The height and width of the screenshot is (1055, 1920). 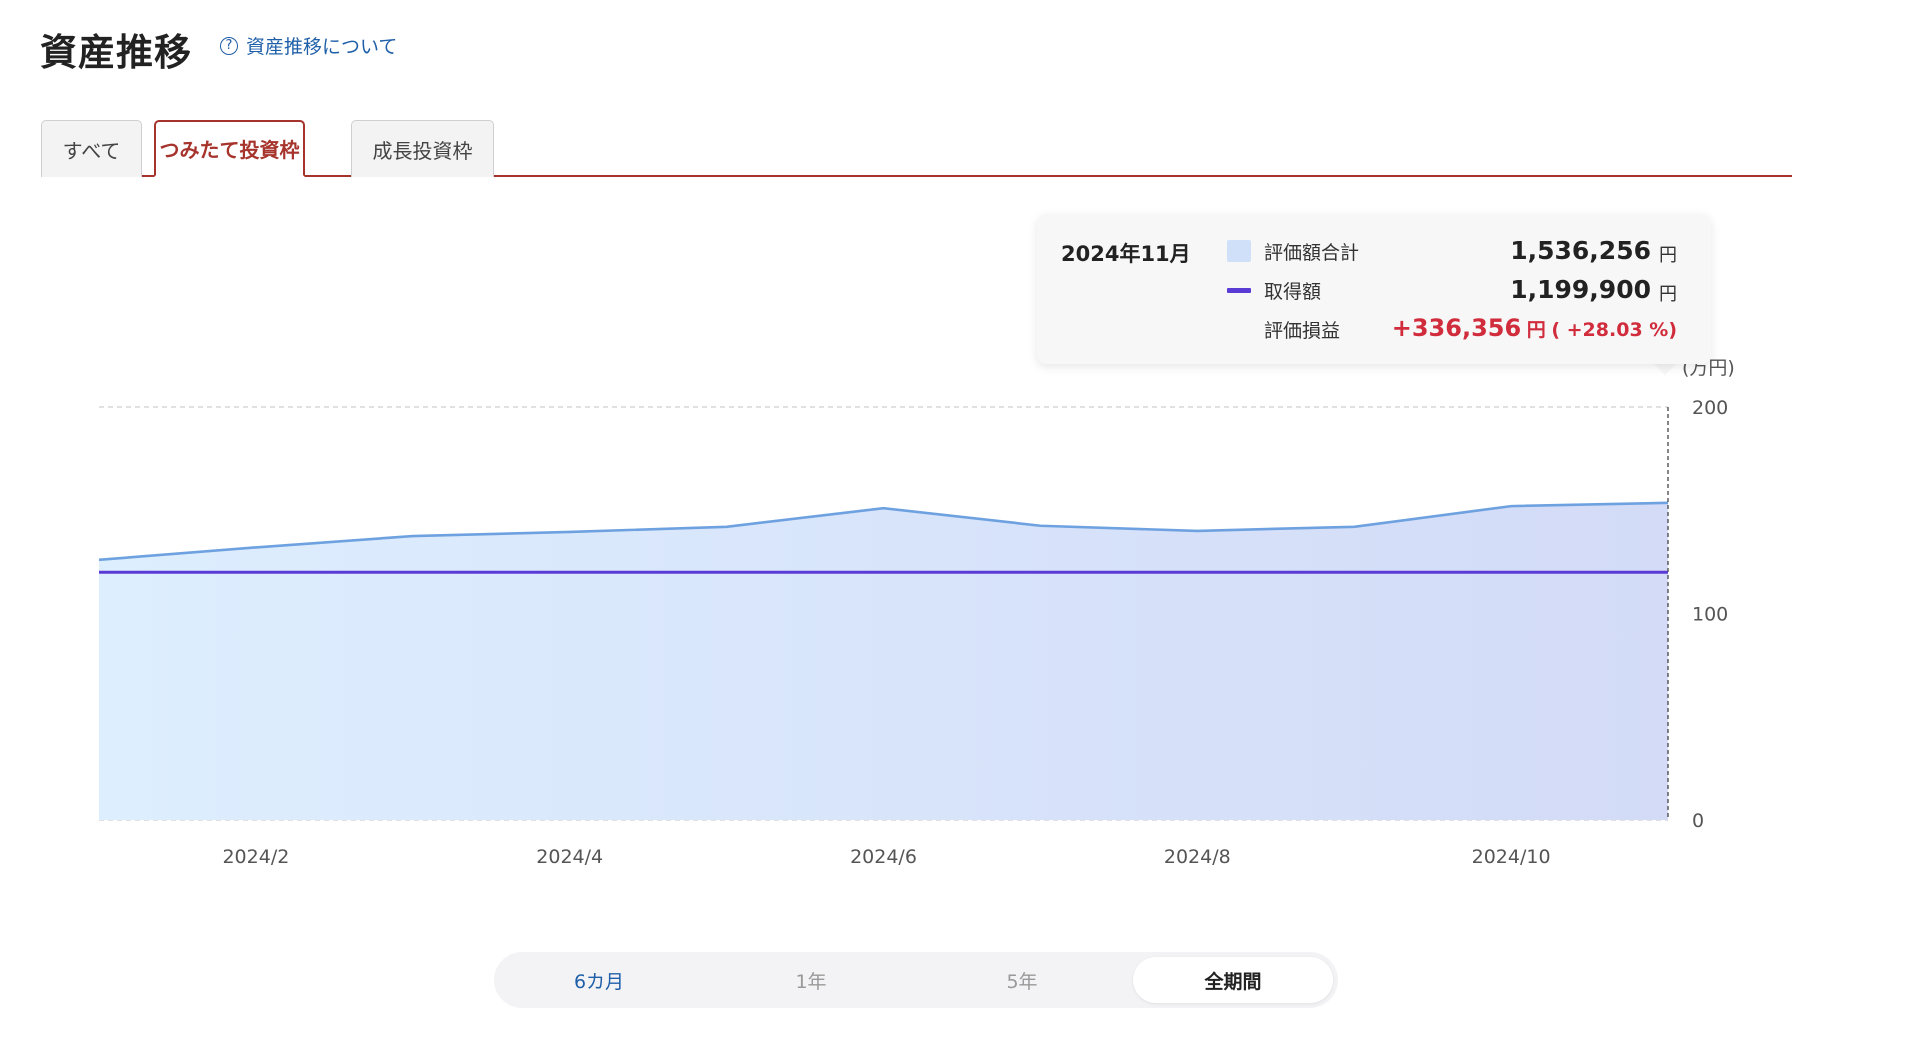 I want to click on gain-percent: ( +28.03 %), so click(x=1614, y=330).